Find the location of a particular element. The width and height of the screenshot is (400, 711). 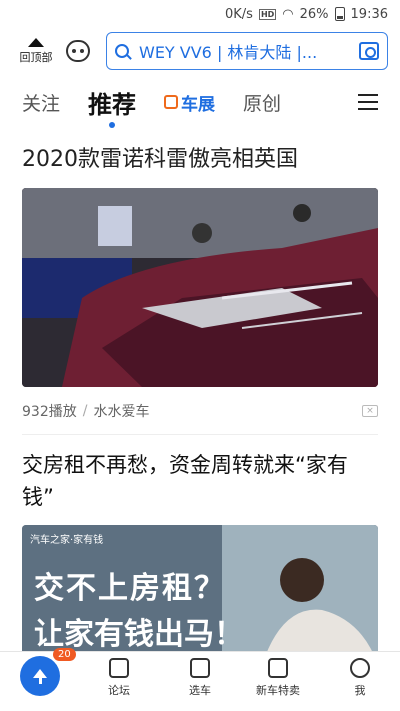

arrow-stem is located at coordinates (40, 678).